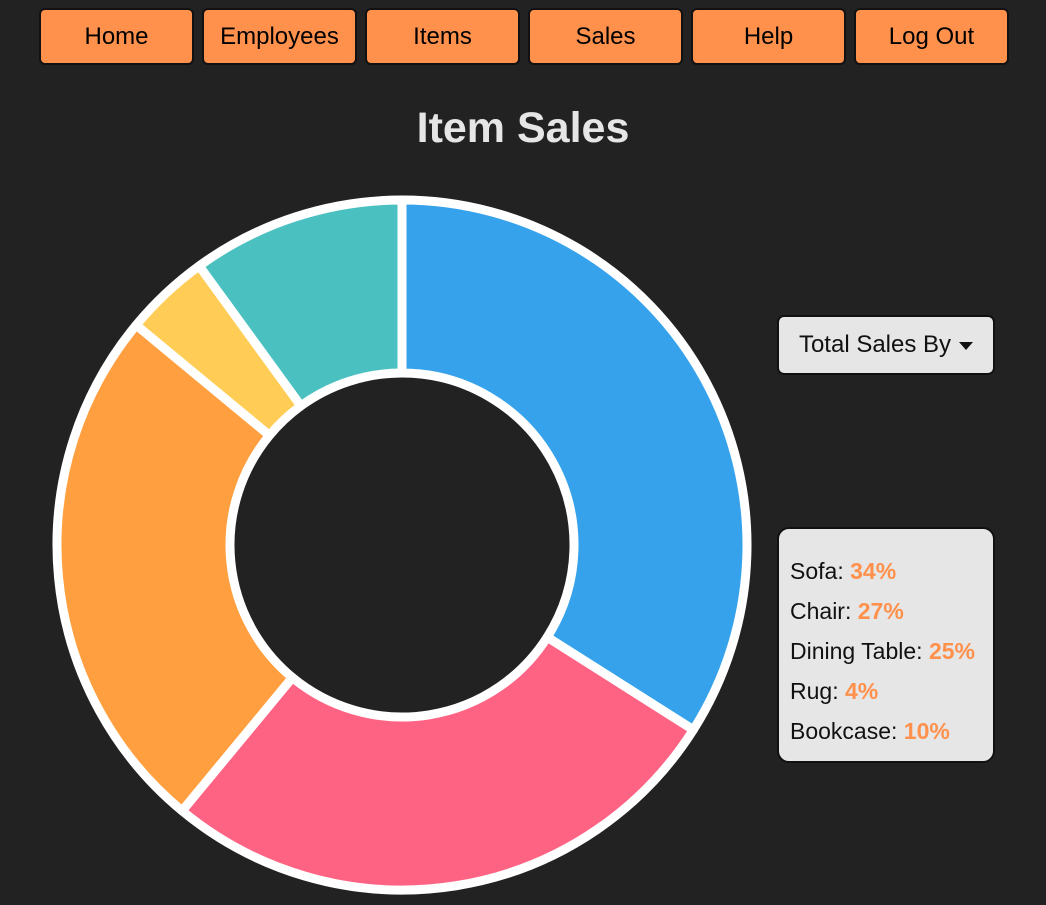 The width and height of the screenshot is (1046, 905). What do you see at coordinates (951, 651) in the screenshot?
I see `legend-value: 25%` at bounding box center [951, 651].